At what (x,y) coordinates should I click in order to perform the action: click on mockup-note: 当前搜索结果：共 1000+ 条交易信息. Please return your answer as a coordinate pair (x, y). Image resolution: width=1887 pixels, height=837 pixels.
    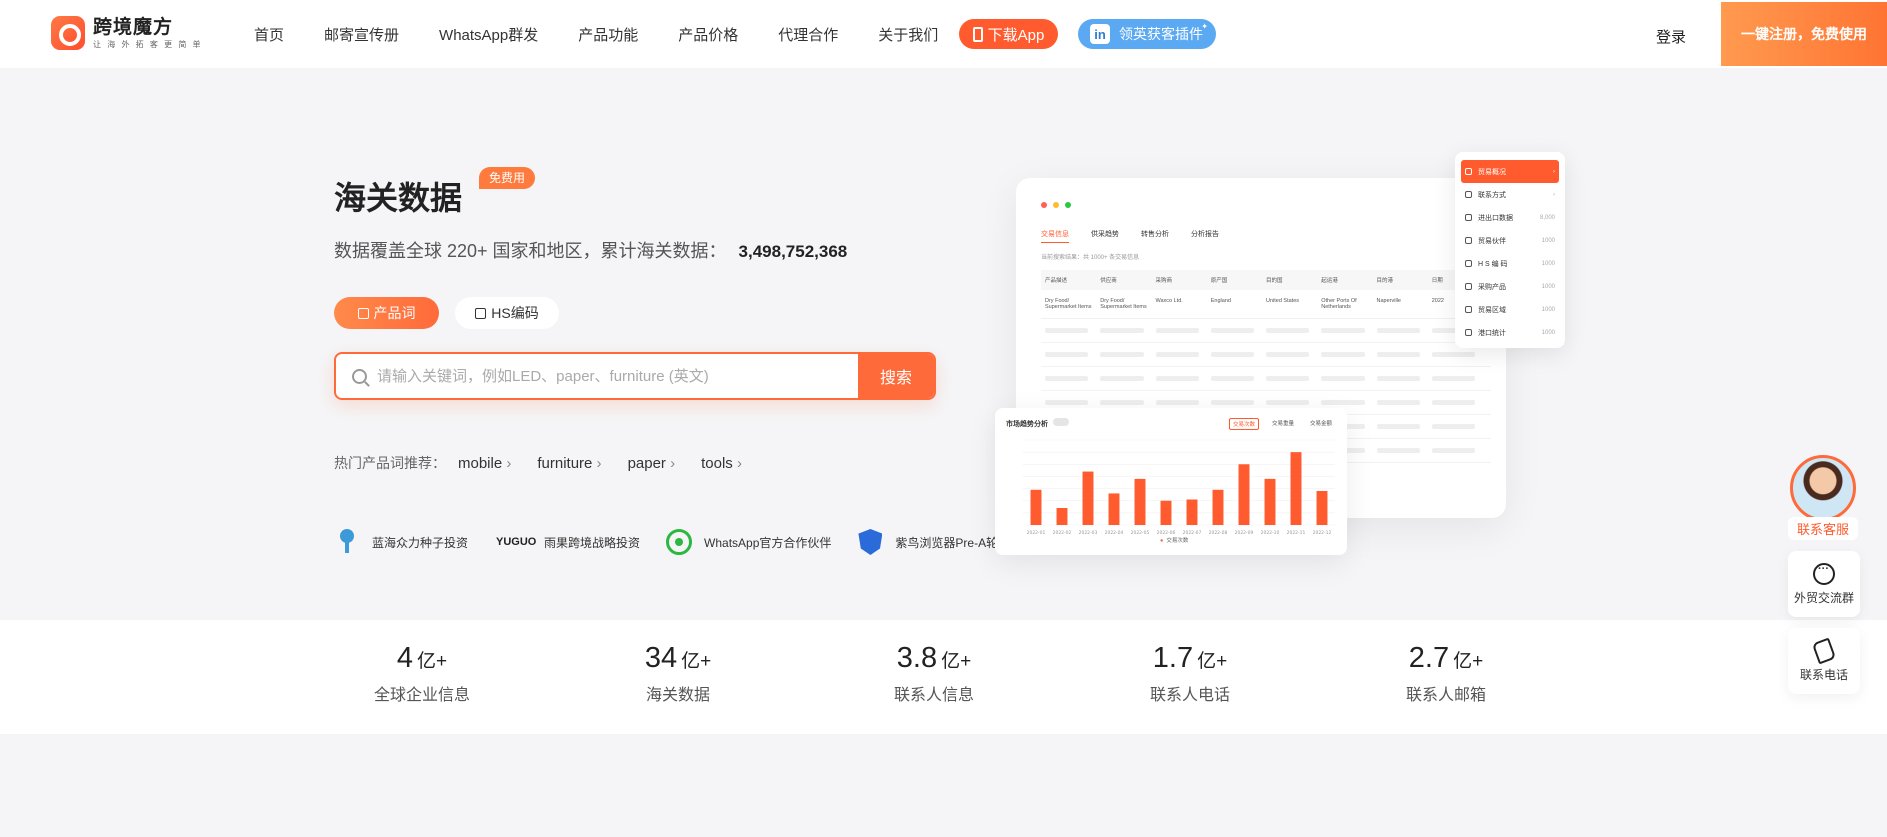
    Looking at the image, I should click on (1090, 258).